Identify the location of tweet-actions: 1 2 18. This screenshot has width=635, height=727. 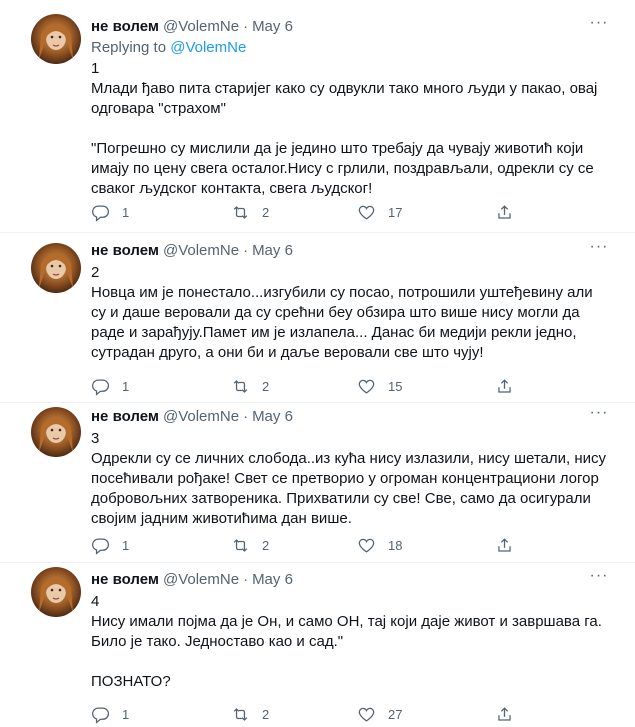
(306, 545).